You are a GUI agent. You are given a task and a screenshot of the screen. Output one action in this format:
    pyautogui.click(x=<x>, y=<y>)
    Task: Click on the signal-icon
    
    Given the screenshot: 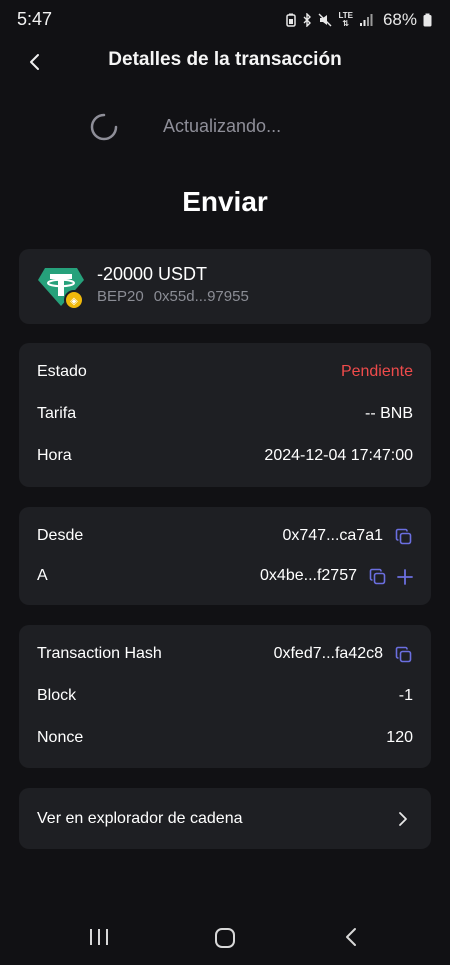 What is the action you would take?
    pyautogui.click(x=366, y=20)
    